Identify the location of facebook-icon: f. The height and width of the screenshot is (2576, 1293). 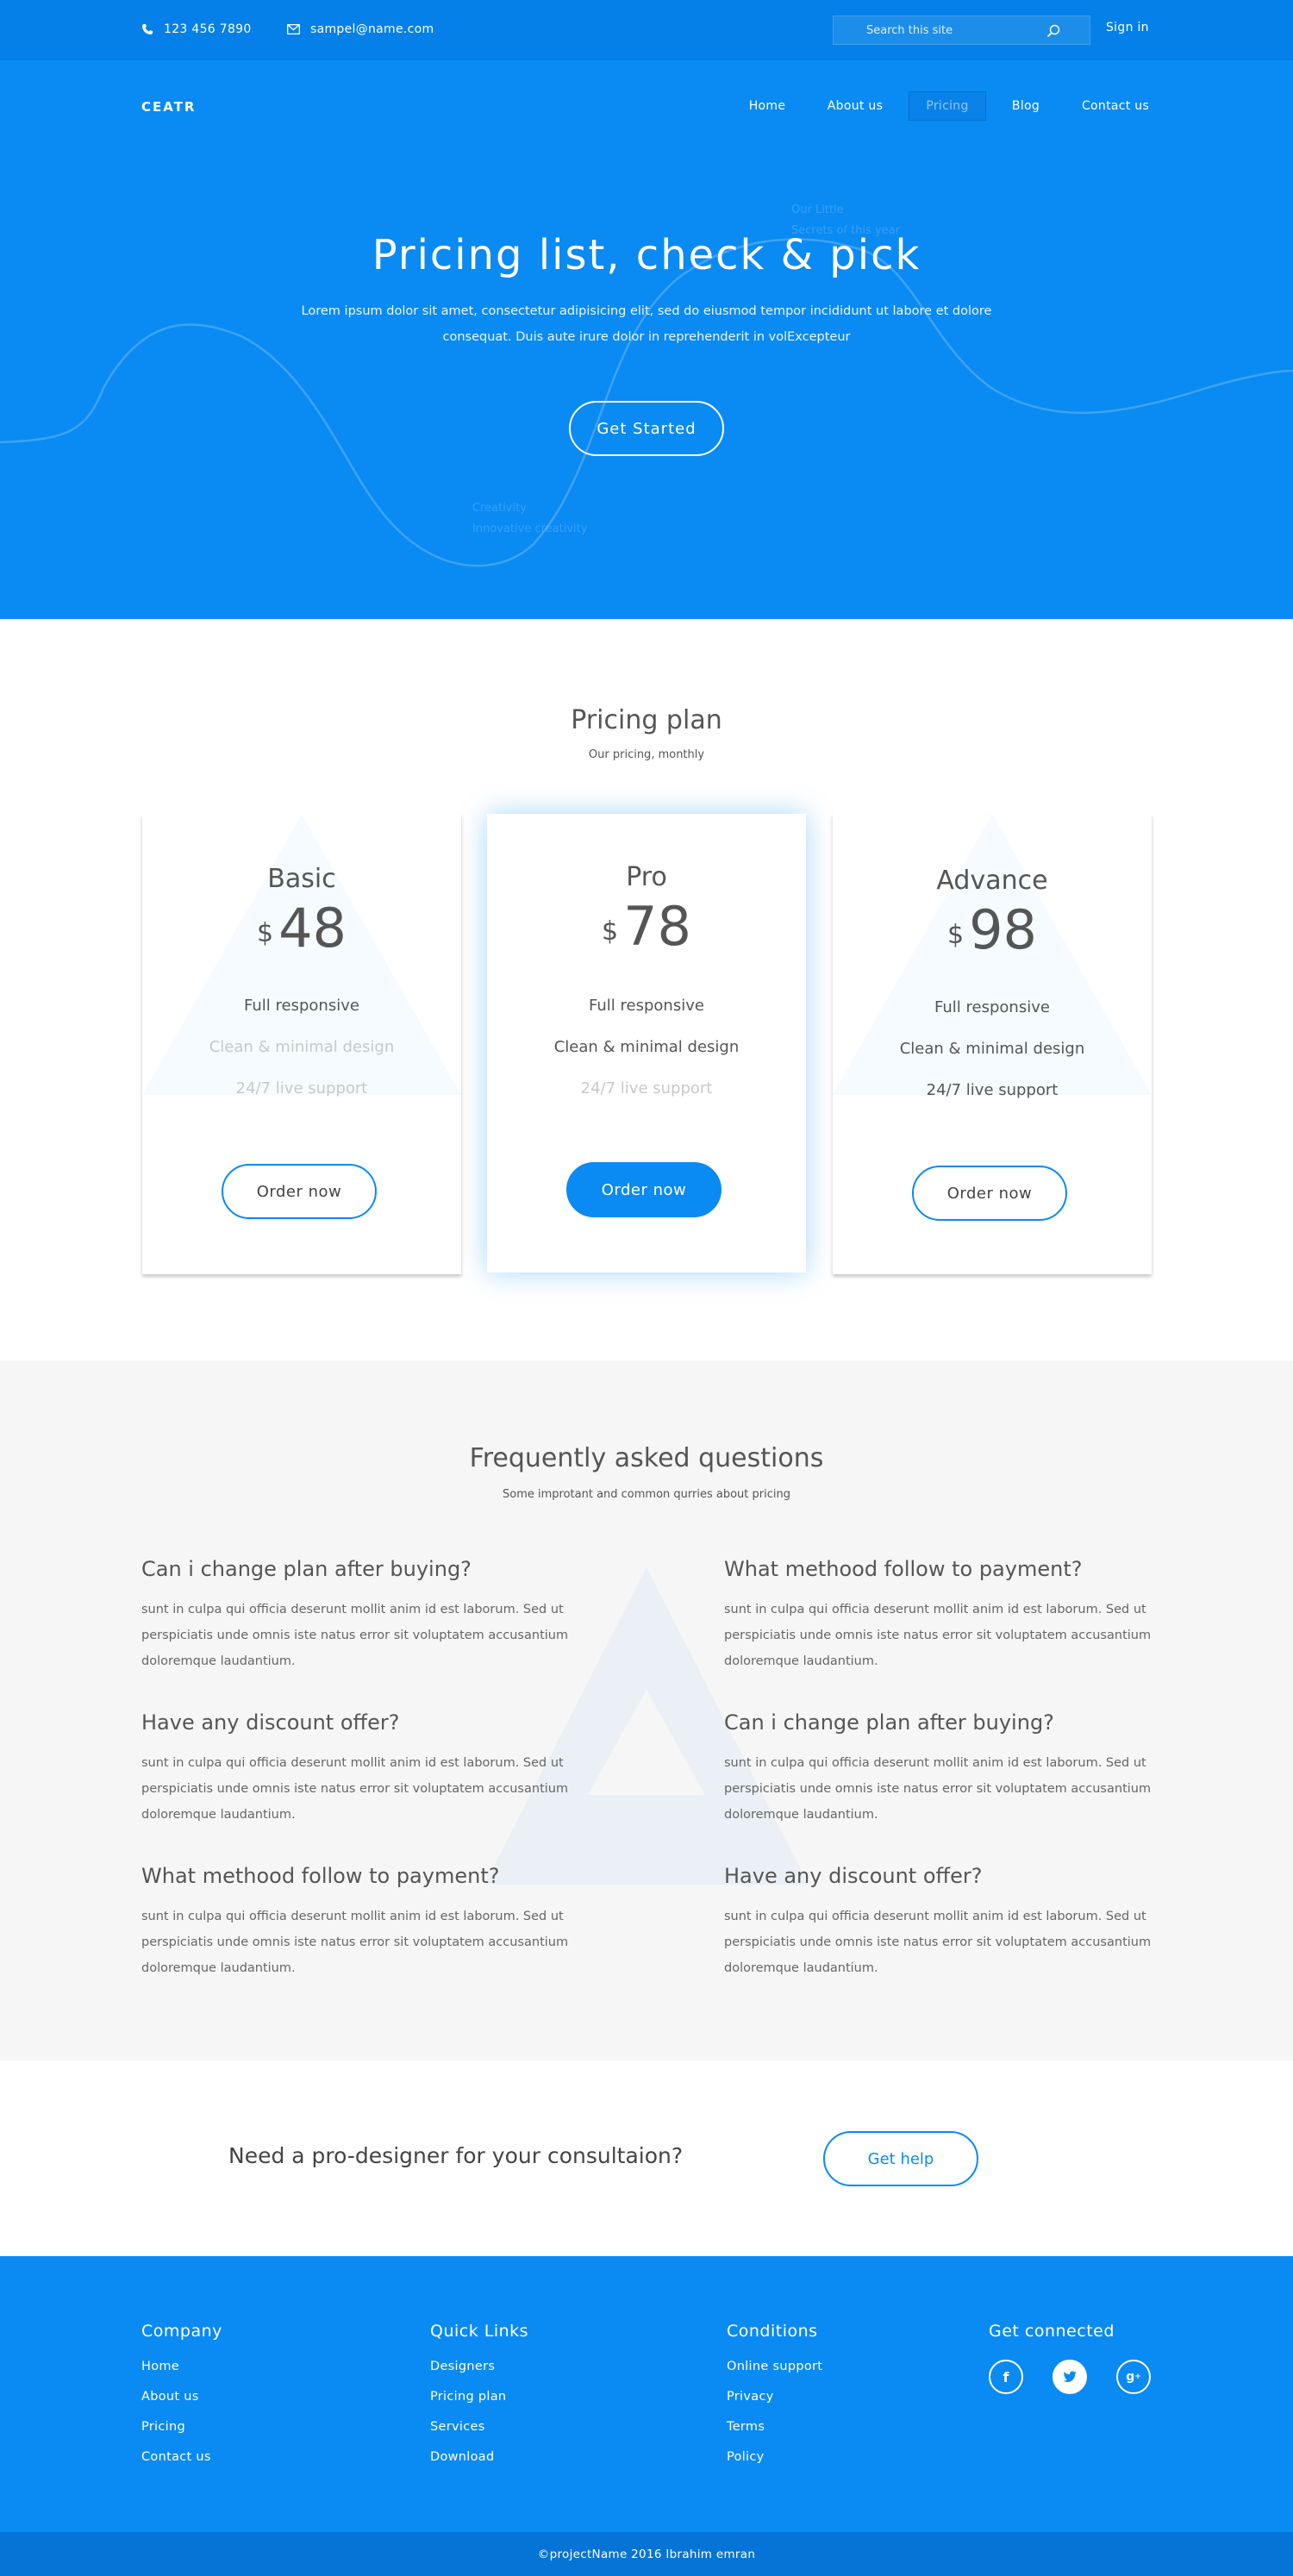
(1006, 2377).